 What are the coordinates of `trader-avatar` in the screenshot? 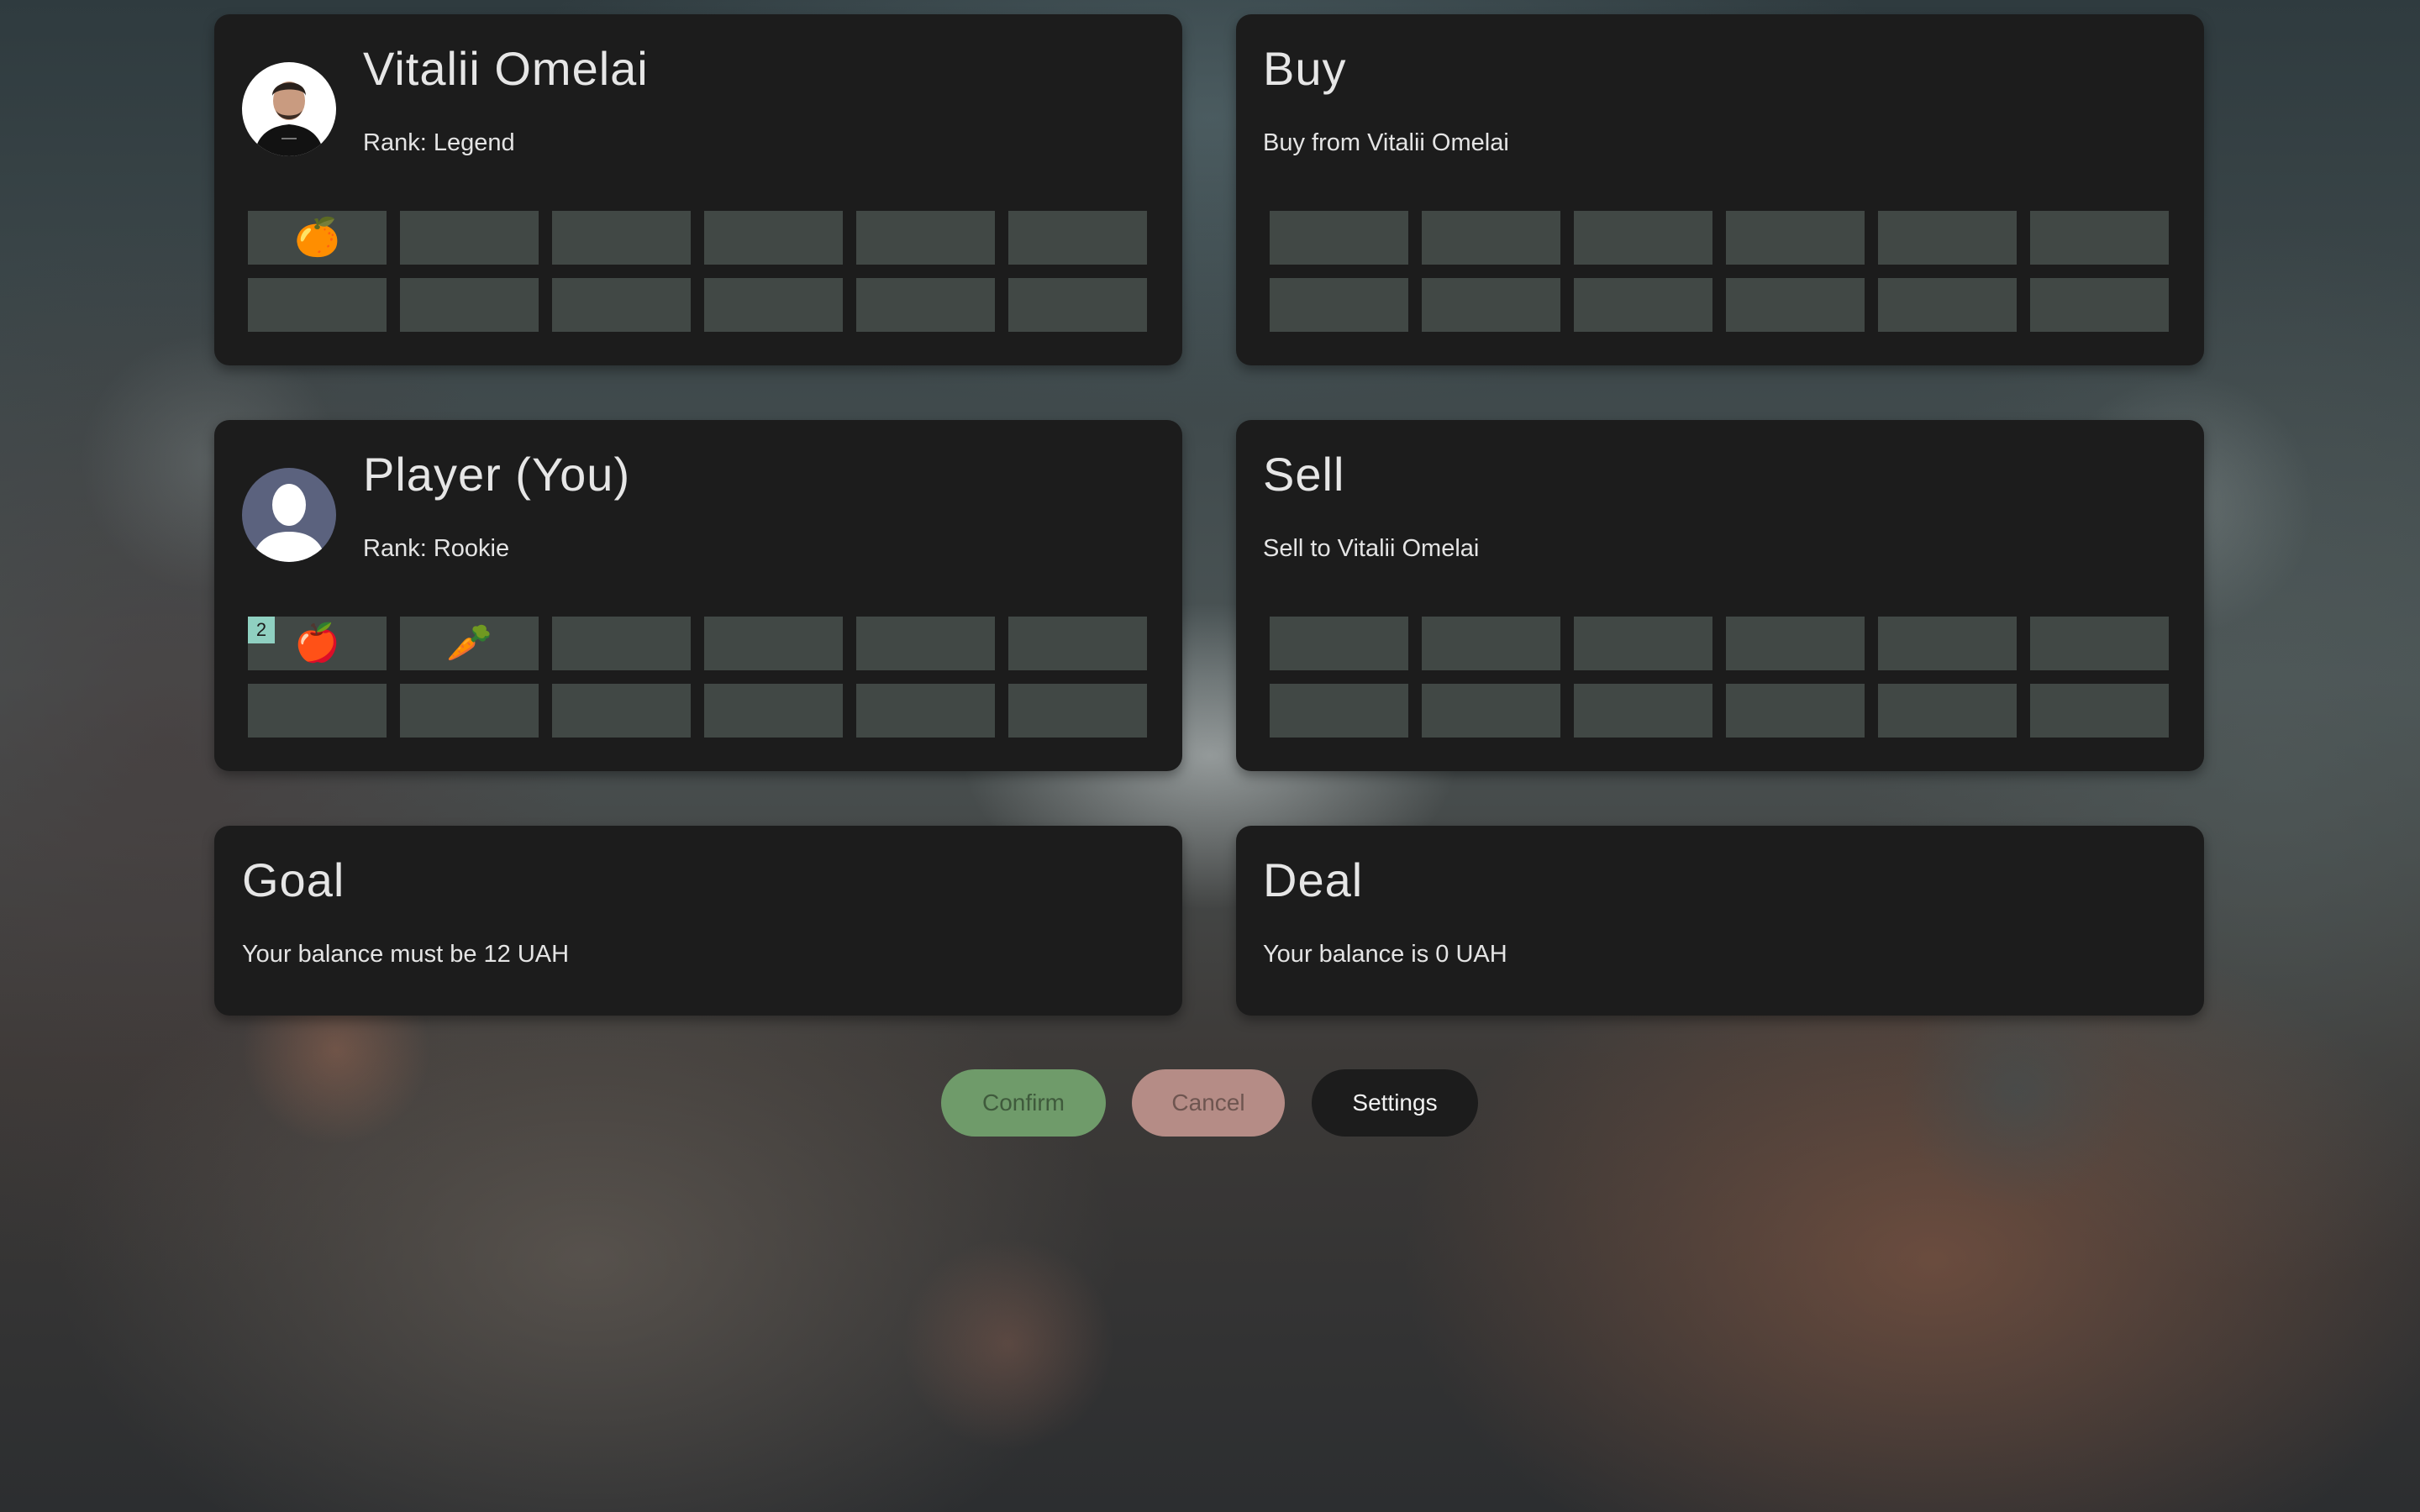 It's located at (289, 109).